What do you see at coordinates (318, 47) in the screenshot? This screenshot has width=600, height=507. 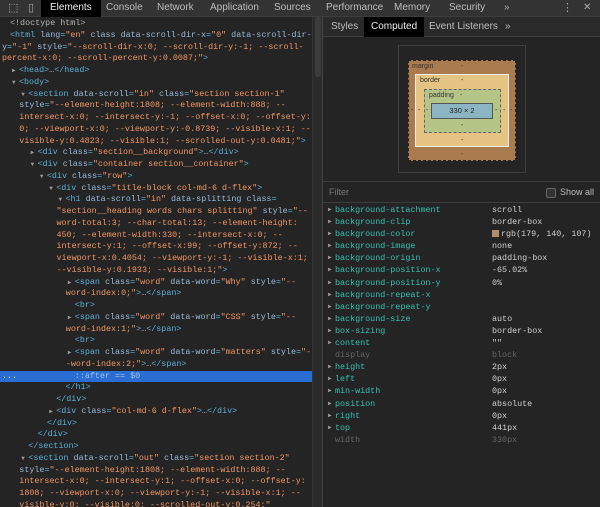 I see `scrollbar-thumb` at bounding box center [318, 47].